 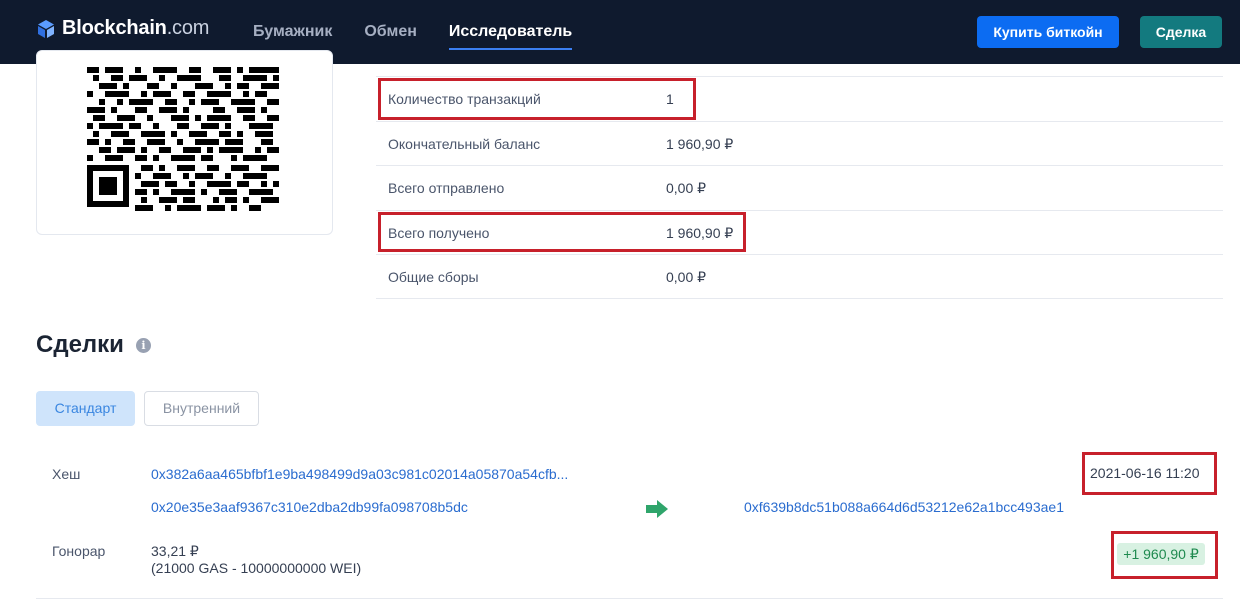 I want to click on blockchain-logo: Blockchain.com, so click(x=122, y=28).